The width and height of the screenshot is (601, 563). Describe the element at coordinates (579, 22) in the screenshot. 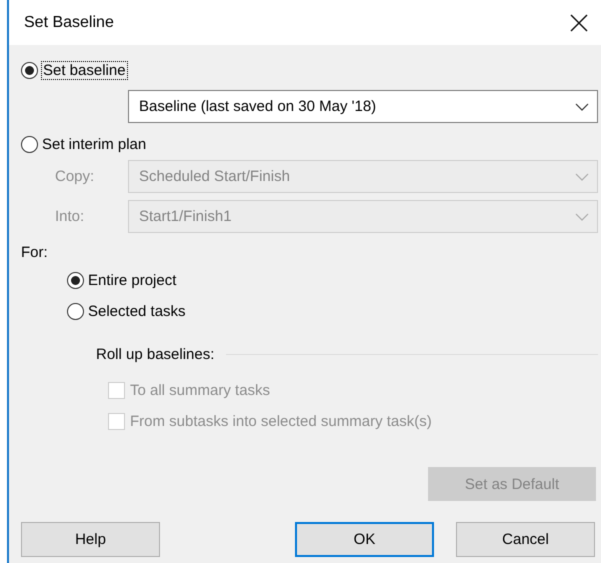

I see `close-icon` at that location.